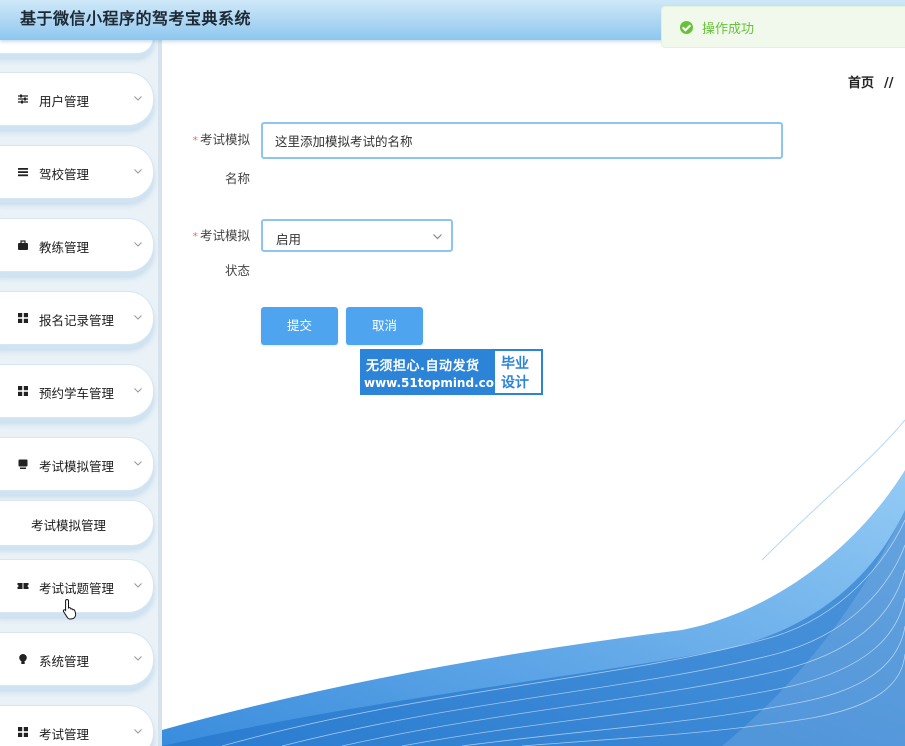 The width and height of the screenshot is (905, 746). I want to click on name-label-line2: 名称, so click(237, 178).